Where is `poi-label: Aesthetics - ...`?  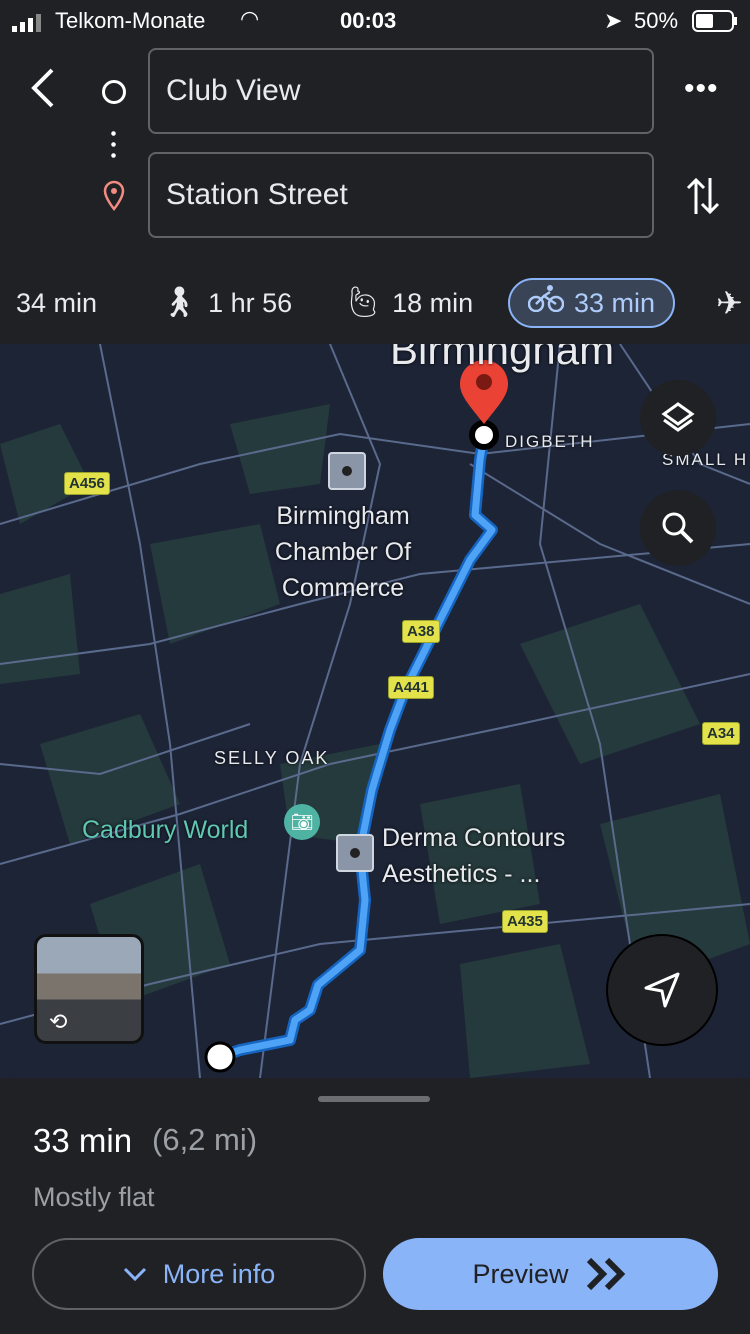
poi-label: Aesthetics - ... is located at coordinates (461, 874).